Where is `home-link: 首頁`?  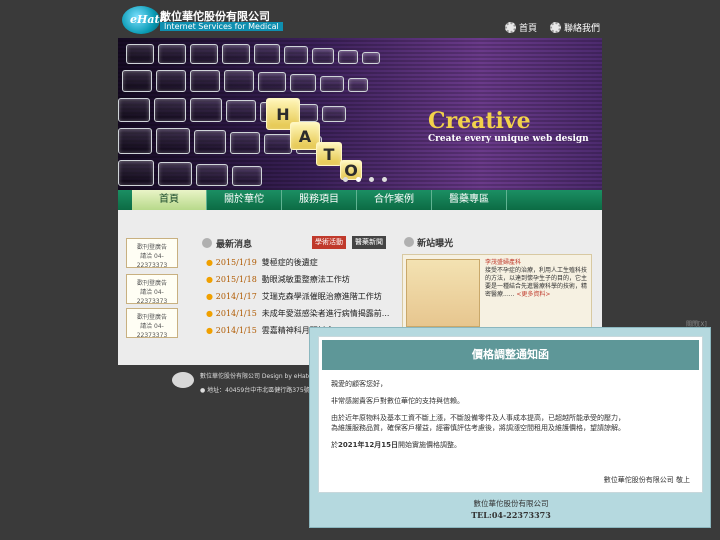 home-link: 首頁 is located at coordinates (521, 27).